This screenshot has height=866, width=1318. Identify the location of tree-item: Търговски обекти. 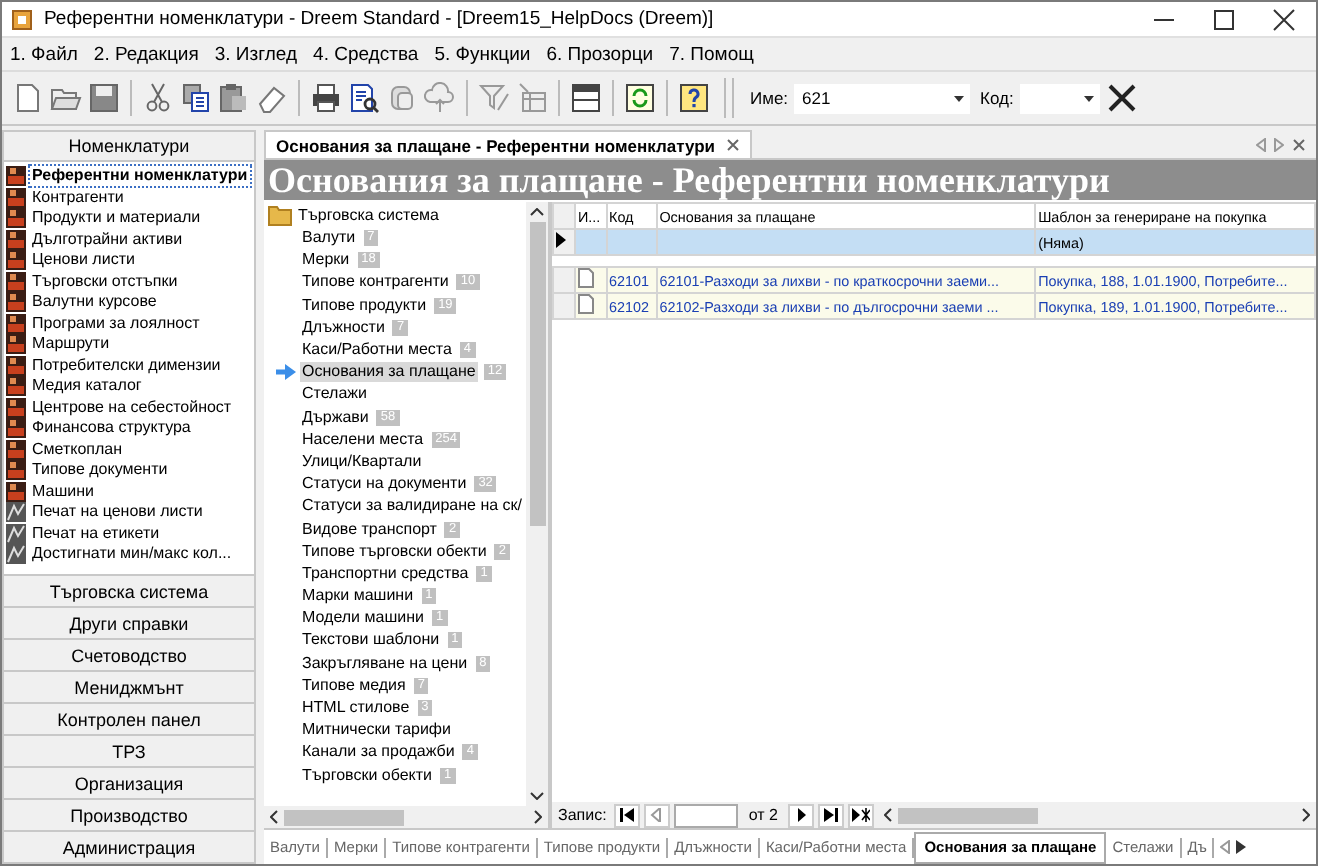
(367, 775).